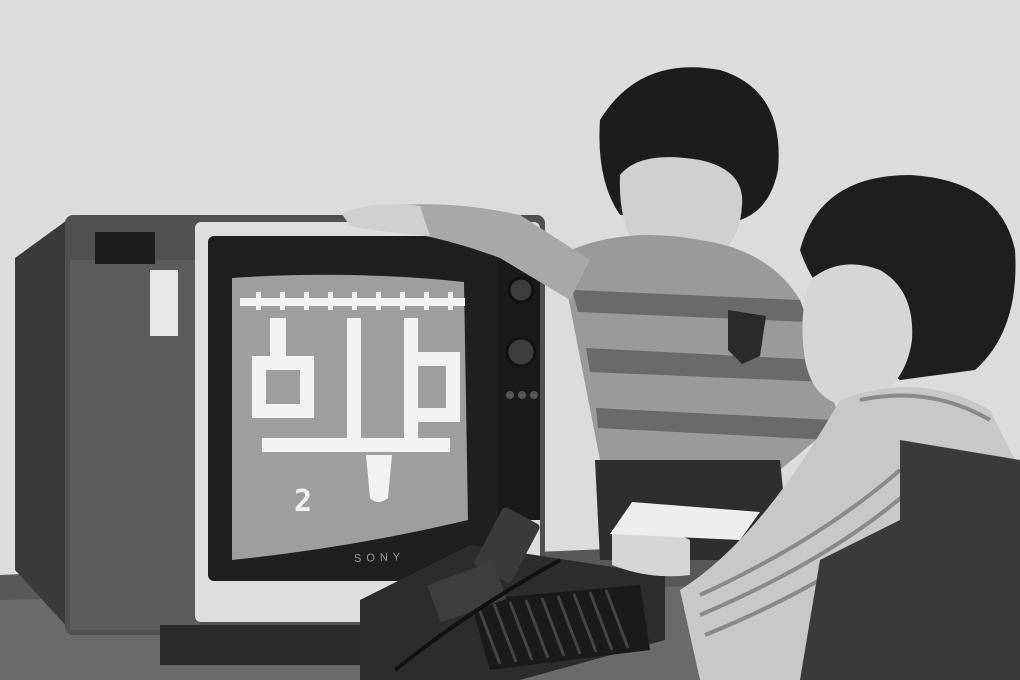  I want to click on game-maze-floor, so click(356, 445).